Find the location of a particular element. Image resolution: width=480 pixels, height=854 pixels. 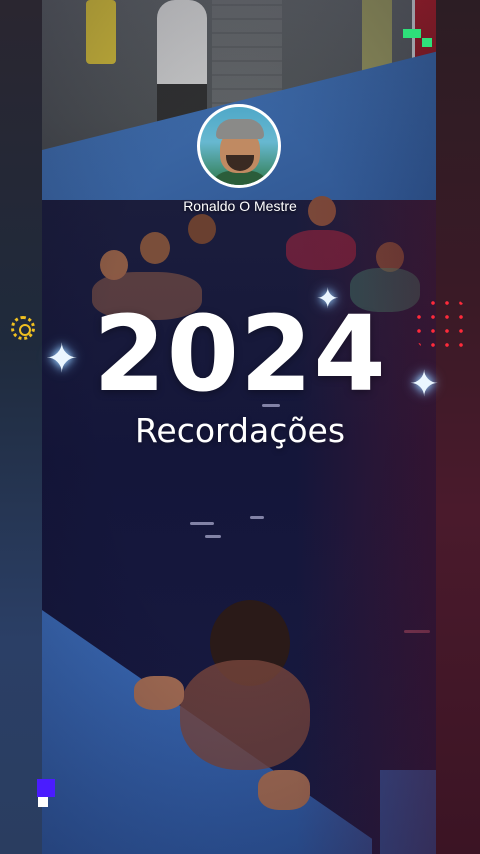

purple-pixel-icon is located at coordinates (46, 788).